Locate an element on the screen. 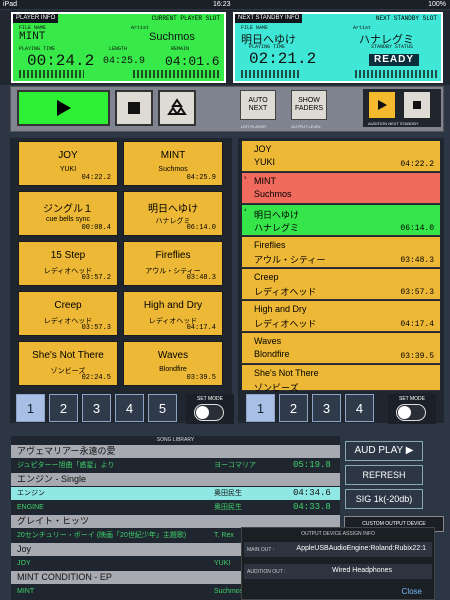 The image size is (450, 600). playlist-item: JOY YUKI 04:22.2 is located at coordinates (341, 156).